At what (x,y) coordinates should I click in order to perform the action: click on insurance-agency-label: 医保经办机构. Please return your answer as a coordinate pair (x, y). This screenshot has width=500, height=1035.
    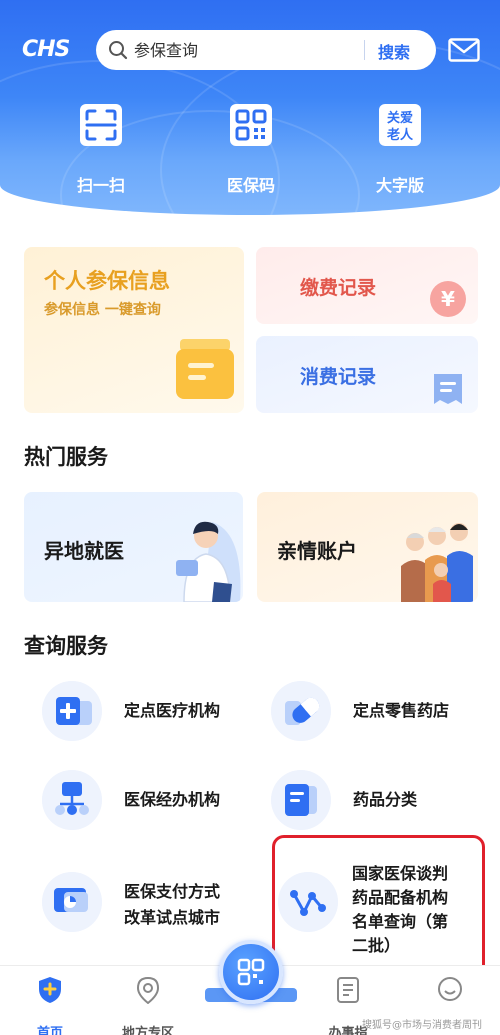
    Looking at the image, I should click on (172, 799).